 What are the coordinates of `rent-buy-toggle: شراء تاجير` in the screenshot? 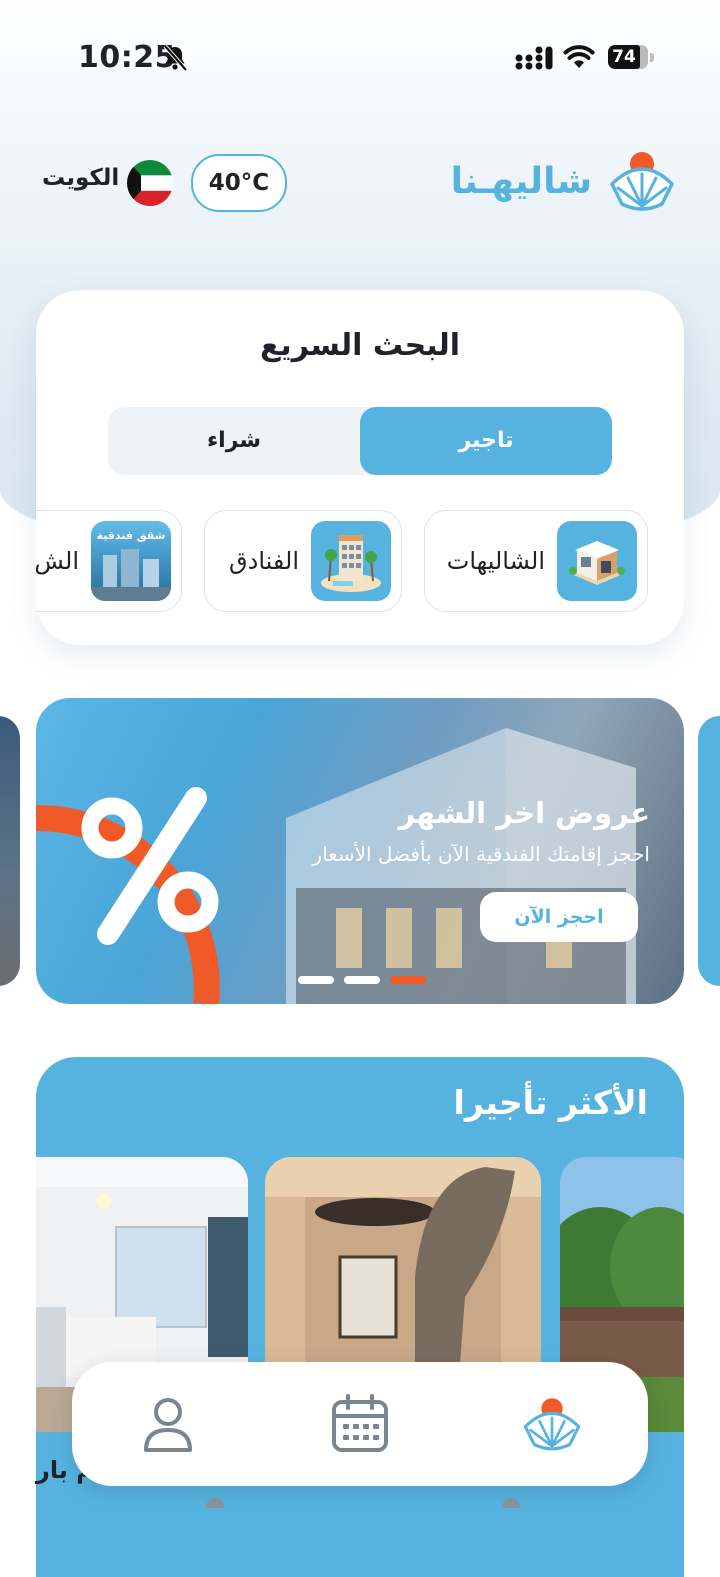 It's located at (360, 441).